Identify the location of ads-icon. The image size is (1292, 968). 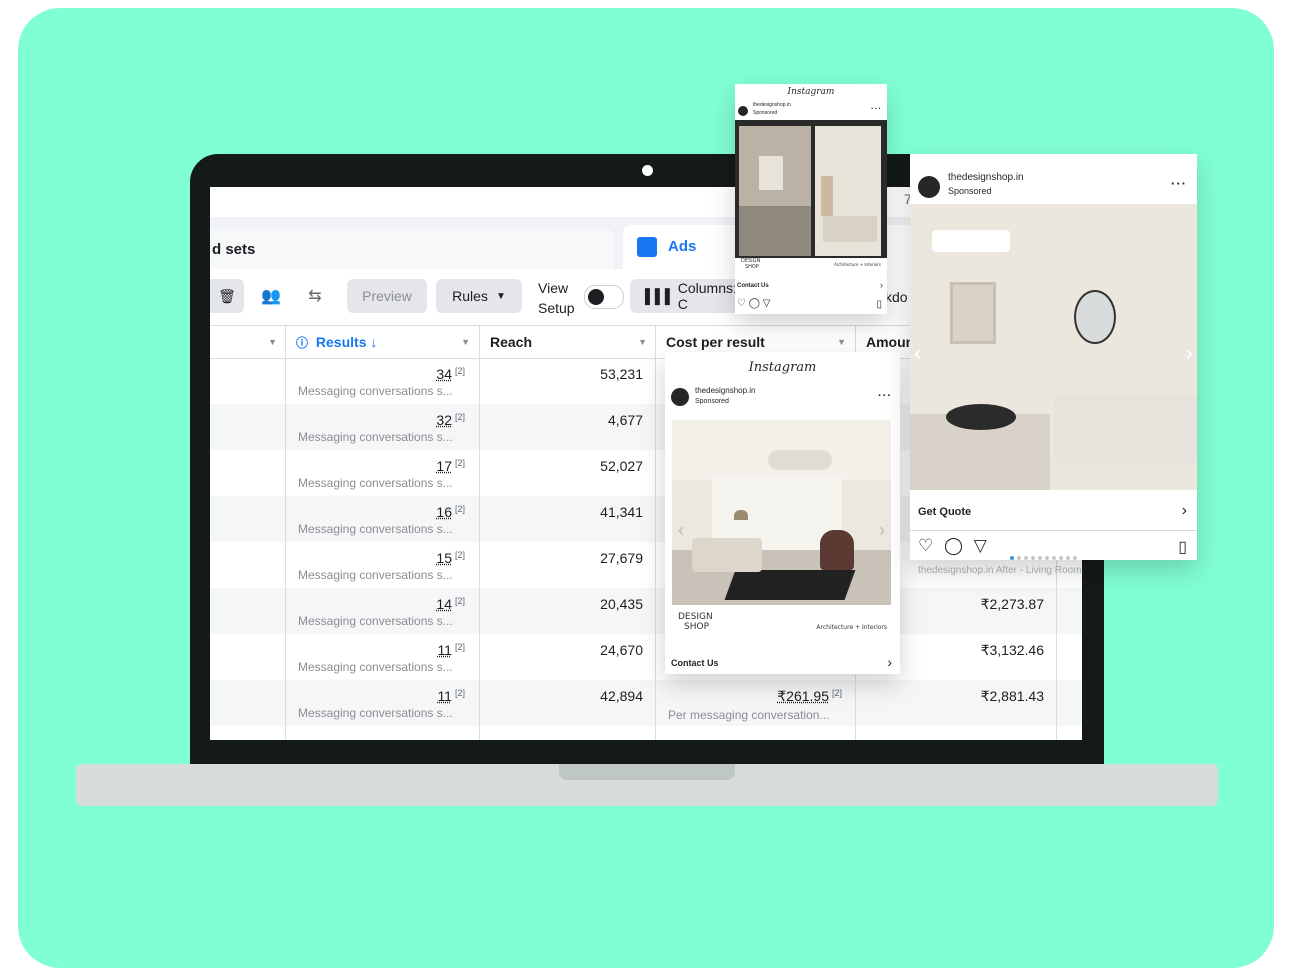
(647, 247).